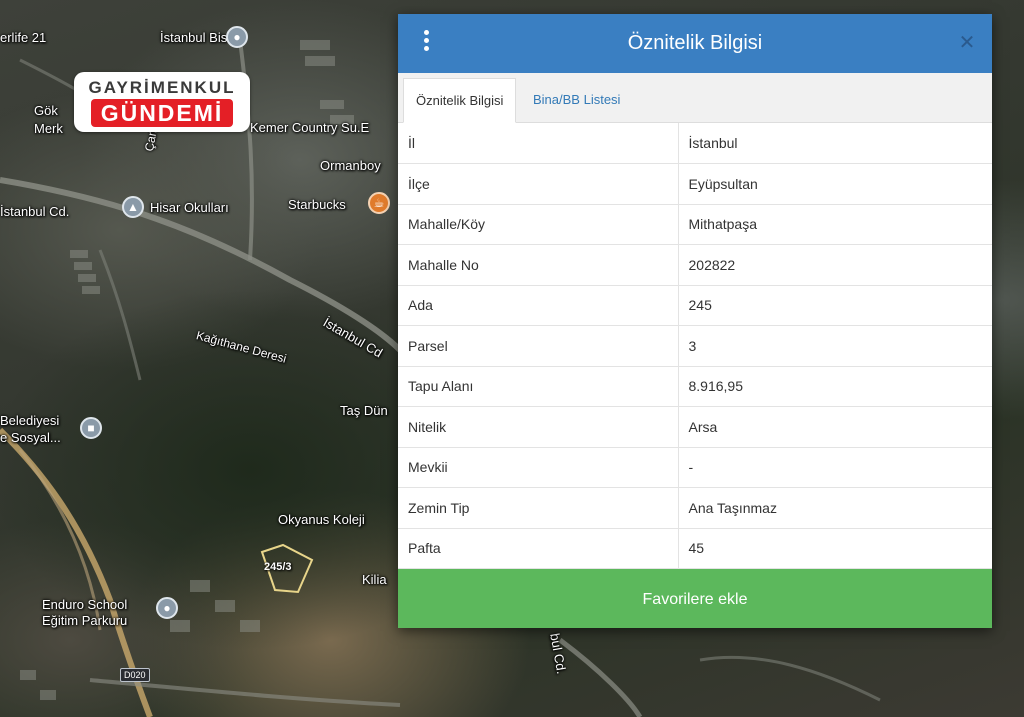  I want to click on attribute-value: İstanbul, so click(835, 143).